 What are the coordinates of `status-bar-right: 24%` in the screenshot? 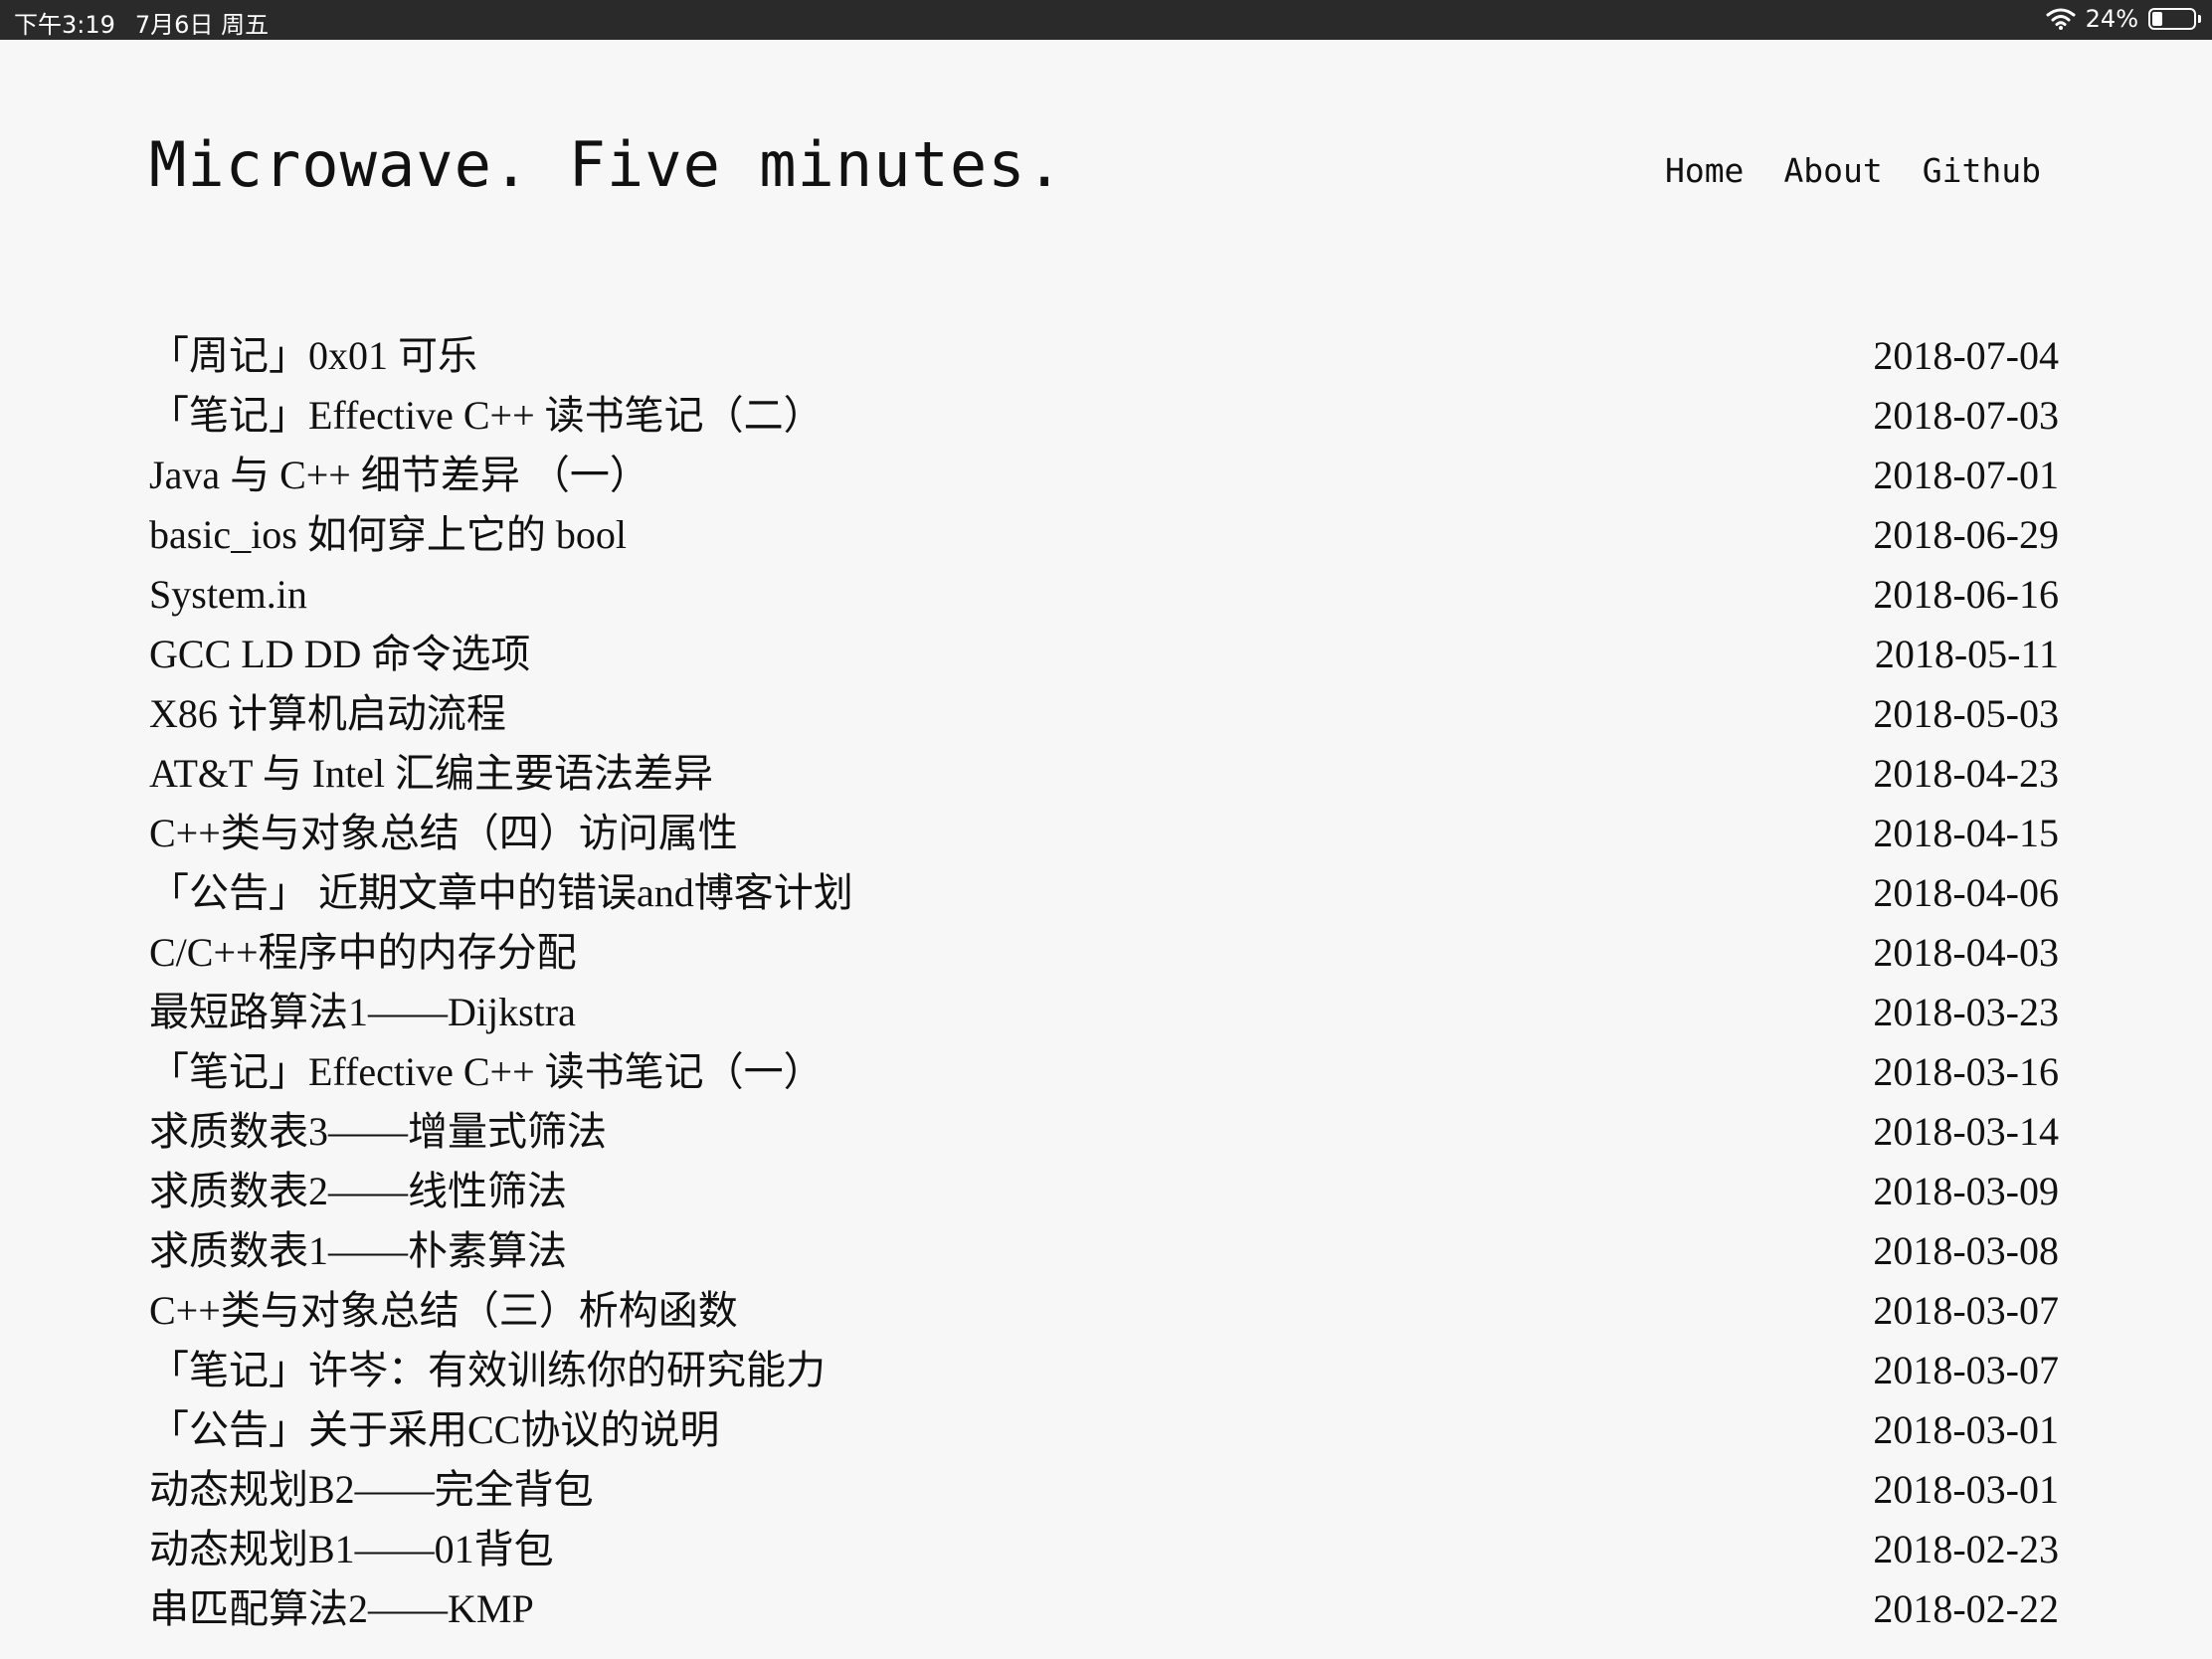 It's located at (2123, 19).